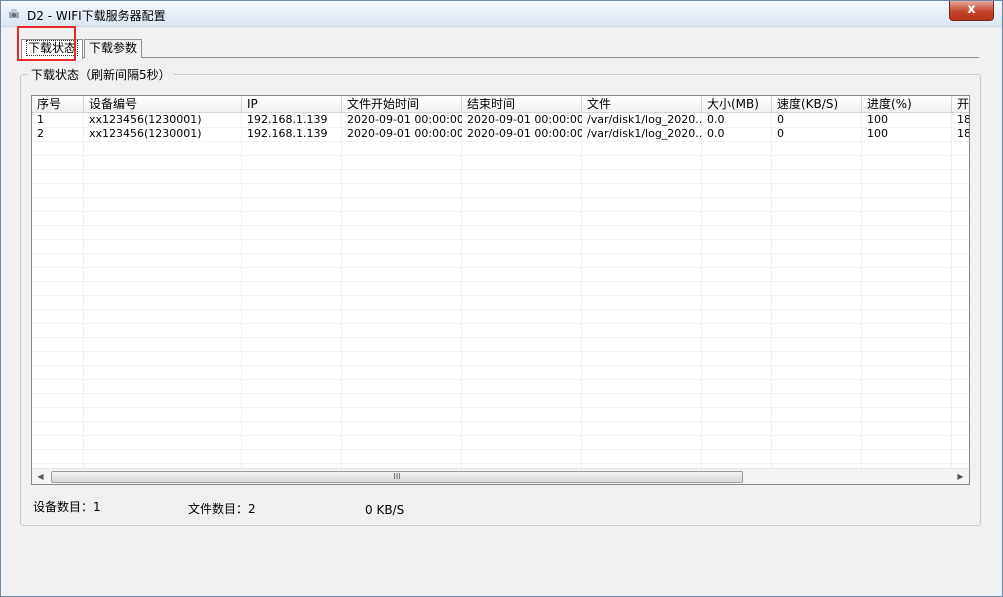 The image size is (1003, 597). I want to click on tab-label: 下载参数, so click(113, 48).